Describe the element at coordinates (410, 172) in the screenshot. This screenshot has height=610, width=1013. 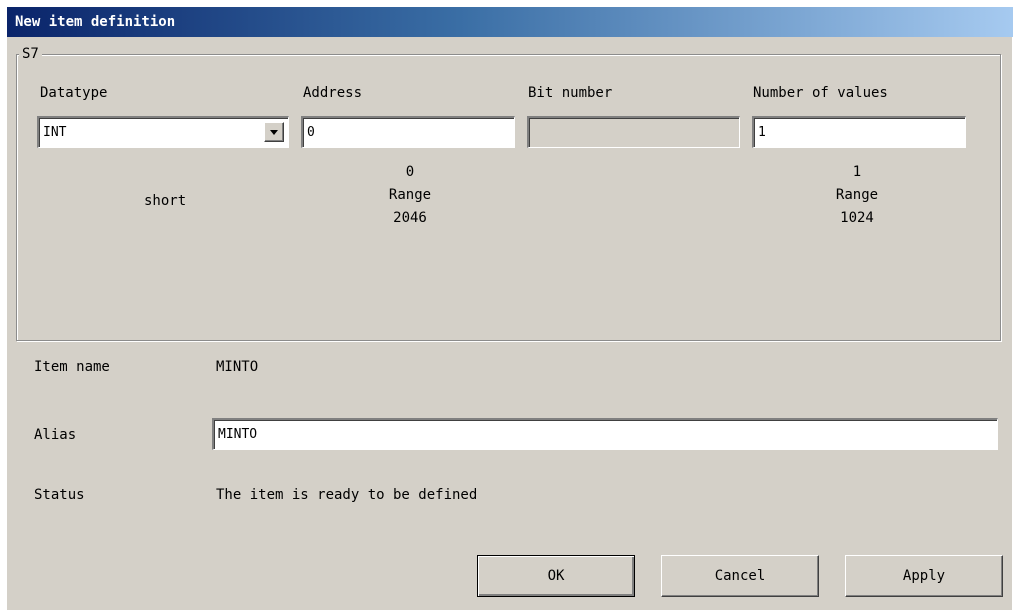
I see `address-range-min: 0` at that location.